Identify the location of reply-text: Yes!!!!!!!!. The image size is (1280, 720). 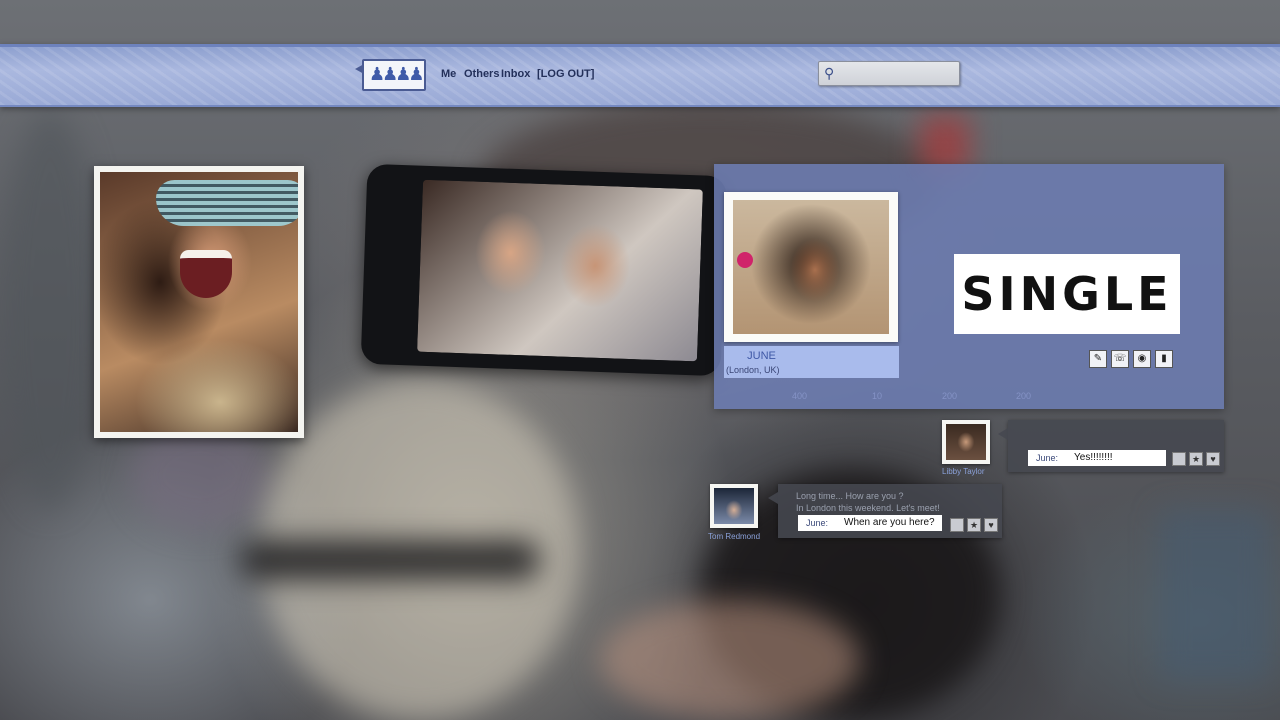
(1093, 457).